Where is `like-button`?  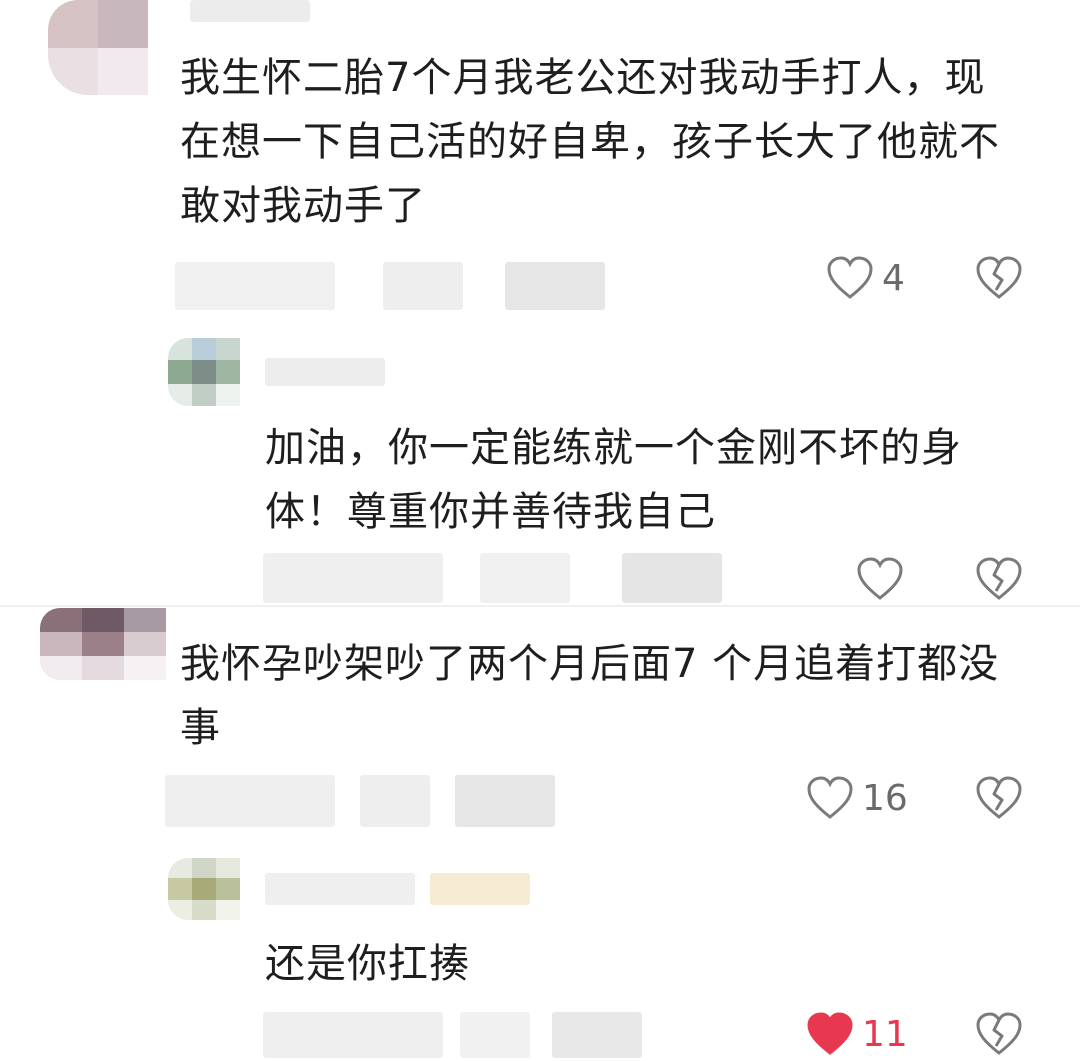
like-button is located at coordinates (884, 579).